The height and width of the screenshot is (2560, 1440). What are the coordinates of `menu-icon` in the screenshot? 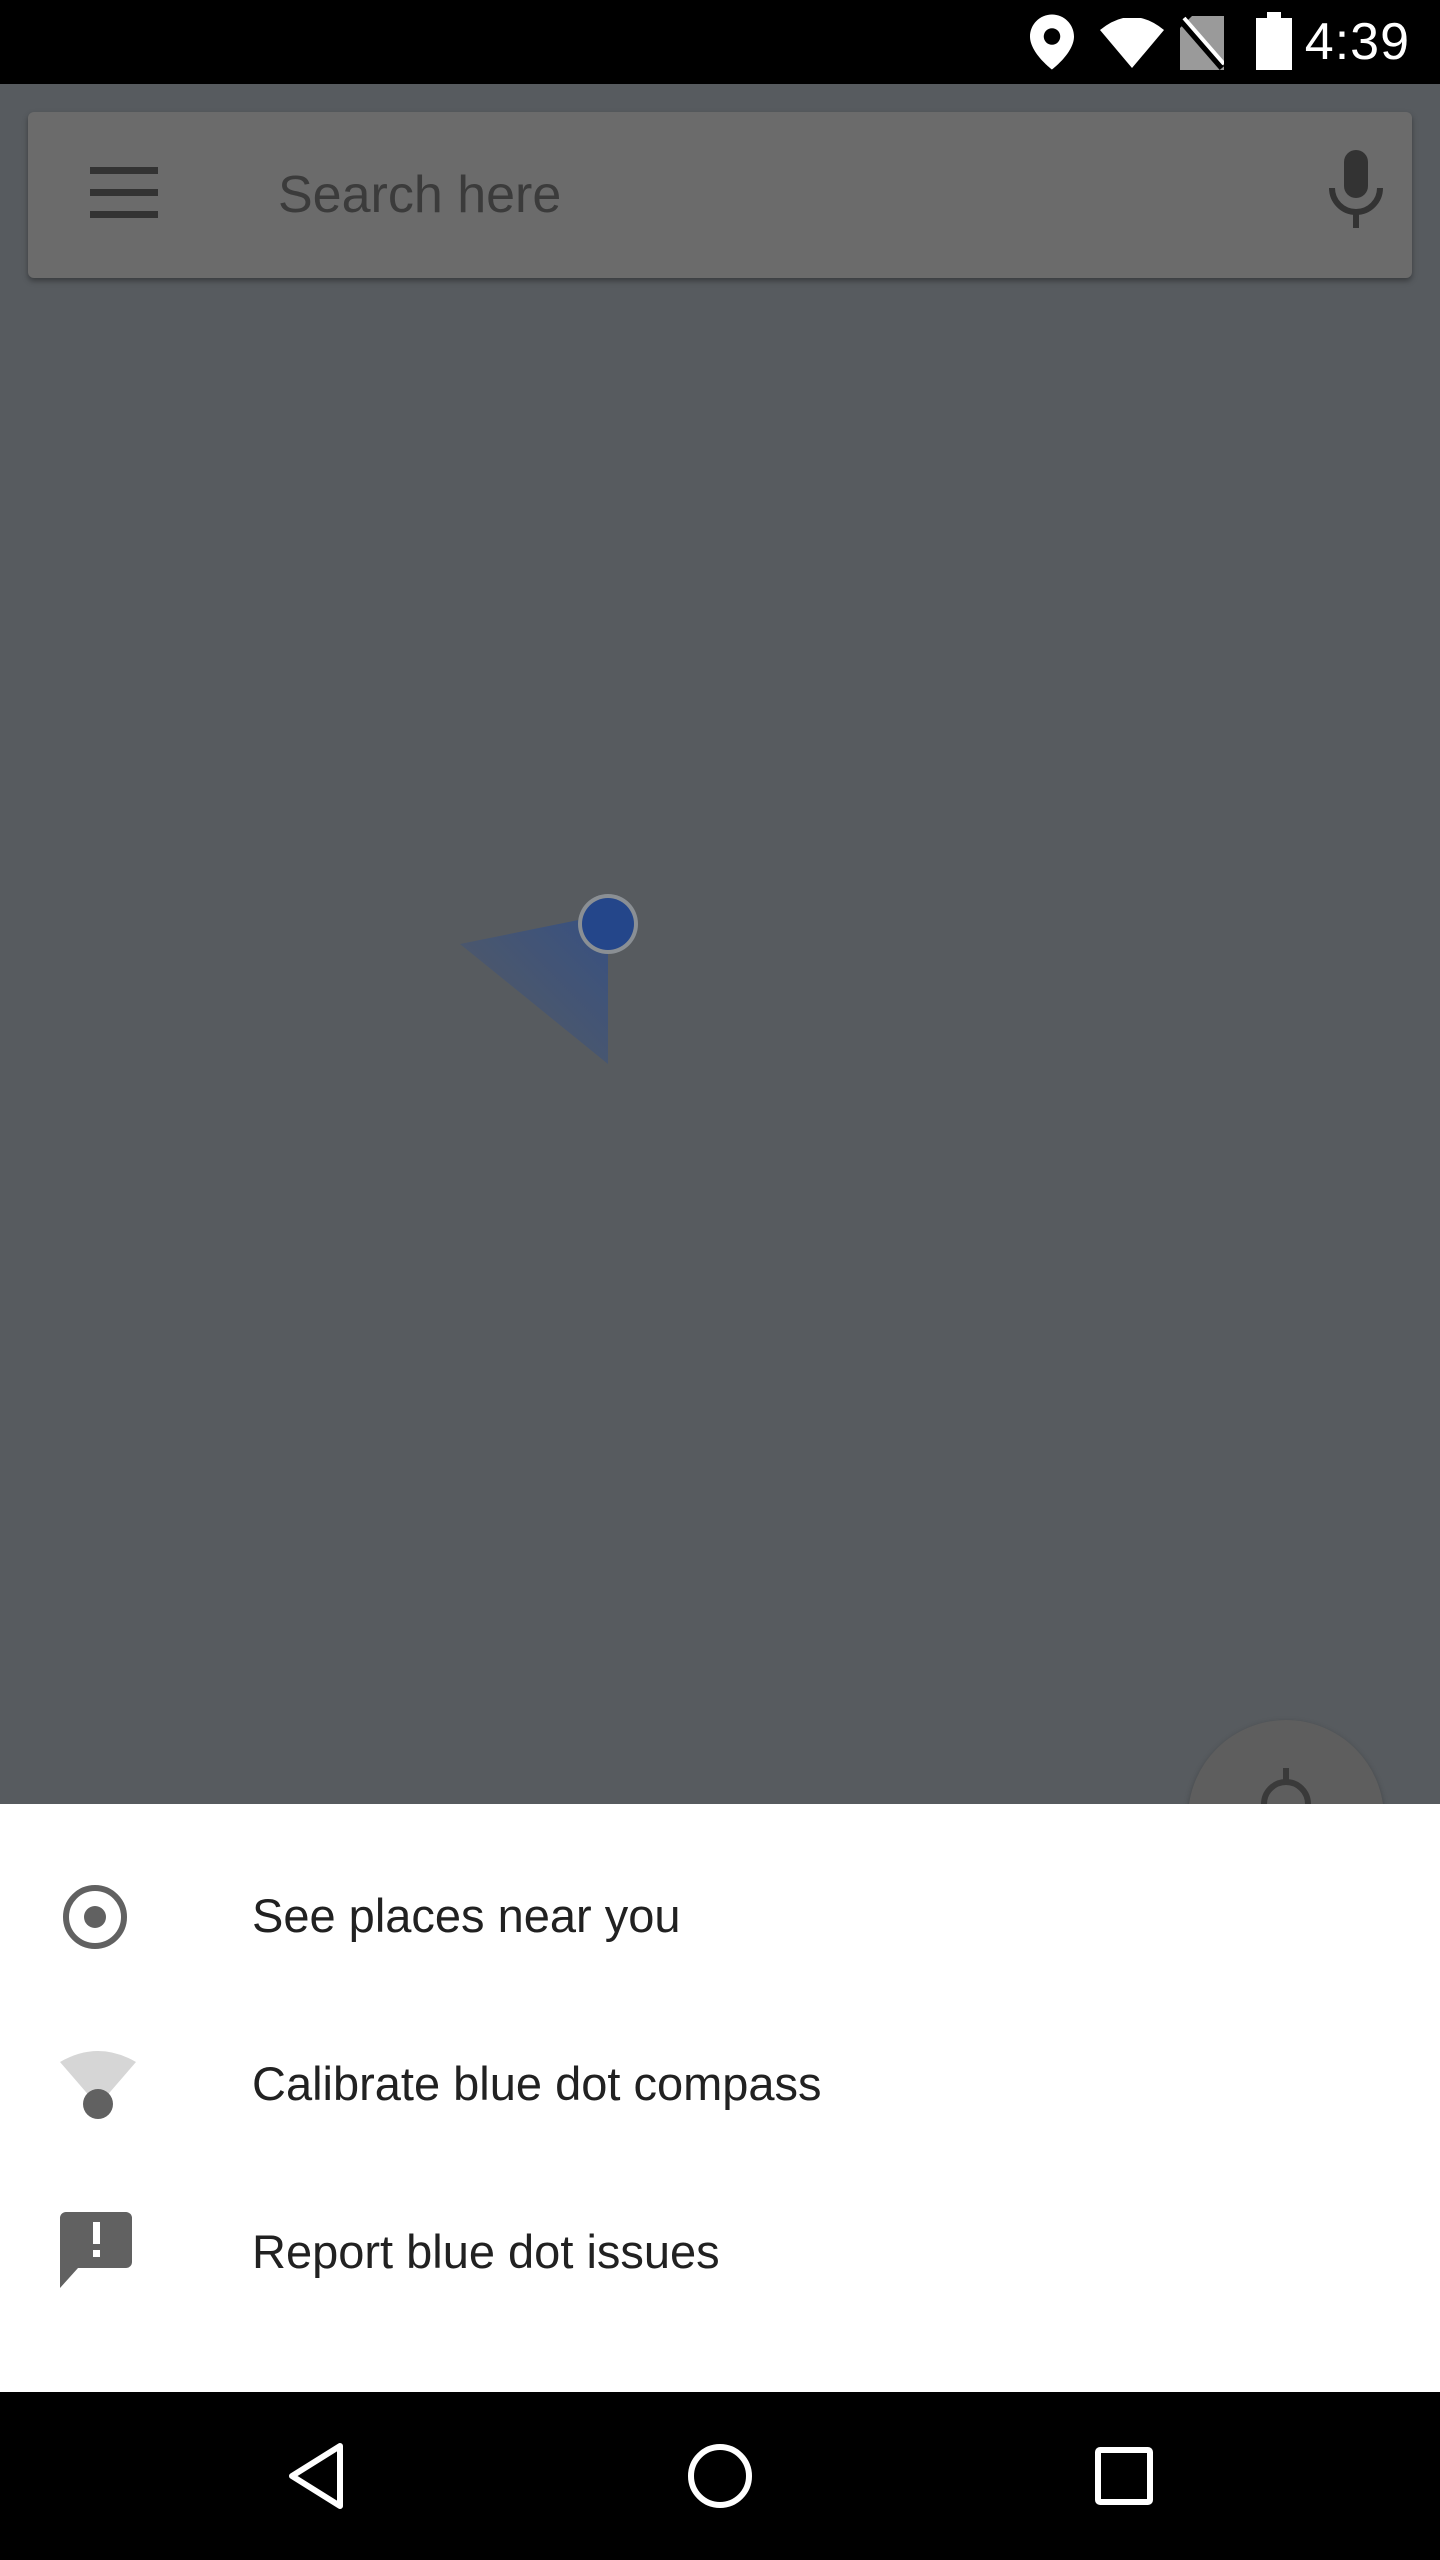 It's located at (124, 195).